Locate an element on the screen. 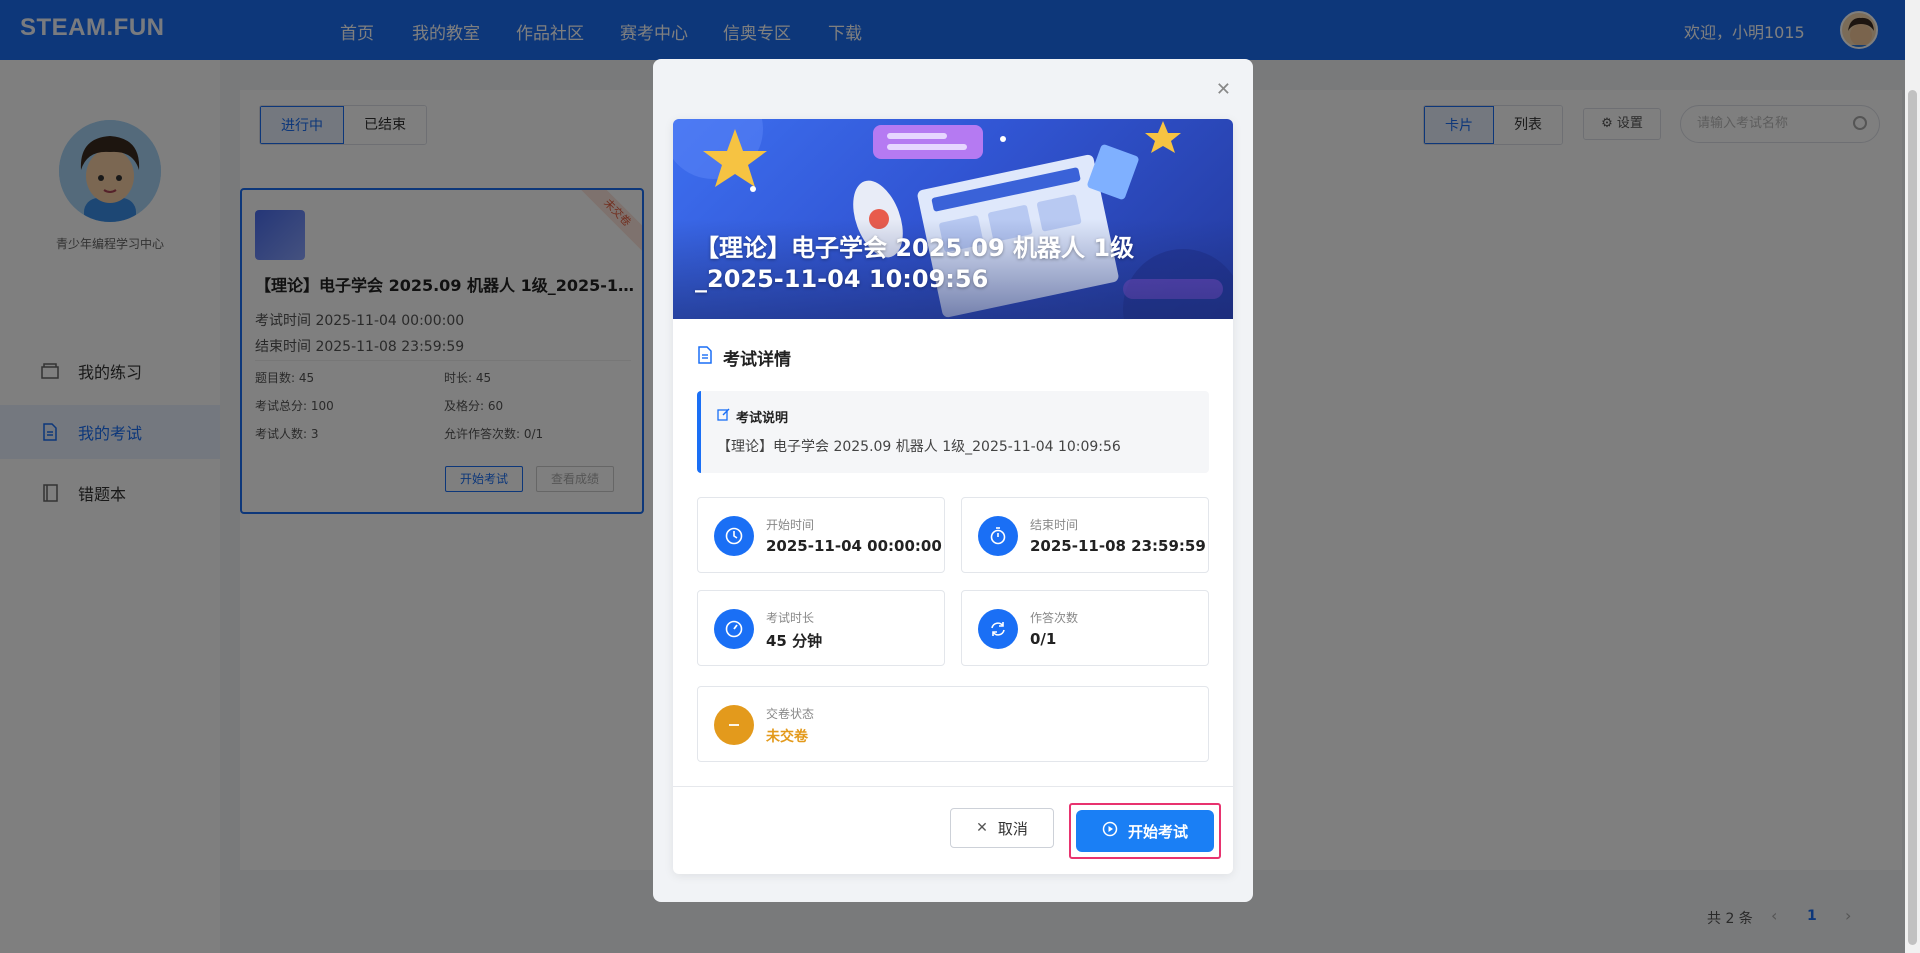 The height and width of the screenshot is (953, 1920). end-time-card: 结束时间 2025-11-08 23:59:59 is located at coordinates (1085, 535).